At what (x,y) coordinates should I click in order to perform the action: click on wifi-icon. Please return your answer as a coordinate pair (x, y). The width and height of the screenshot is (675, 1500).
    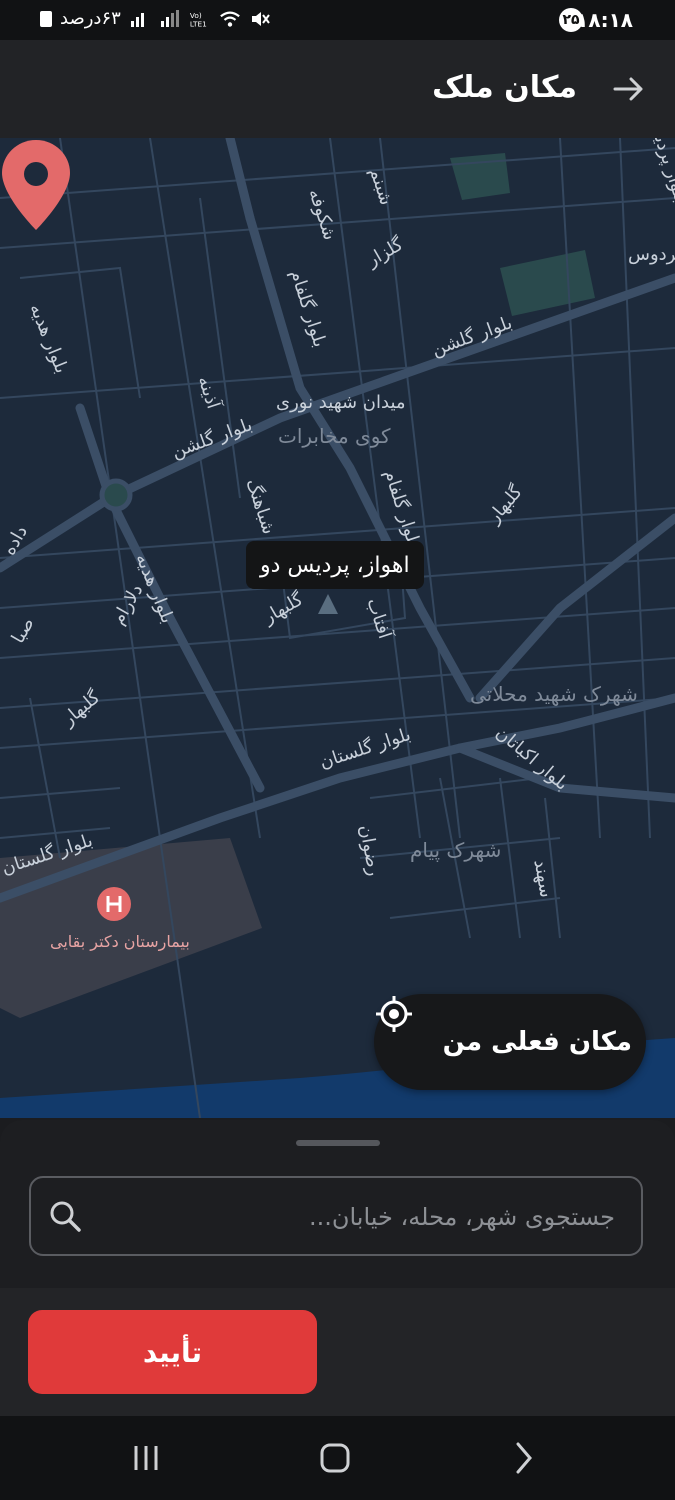
    Looking at the image, I should click on (229, 18).